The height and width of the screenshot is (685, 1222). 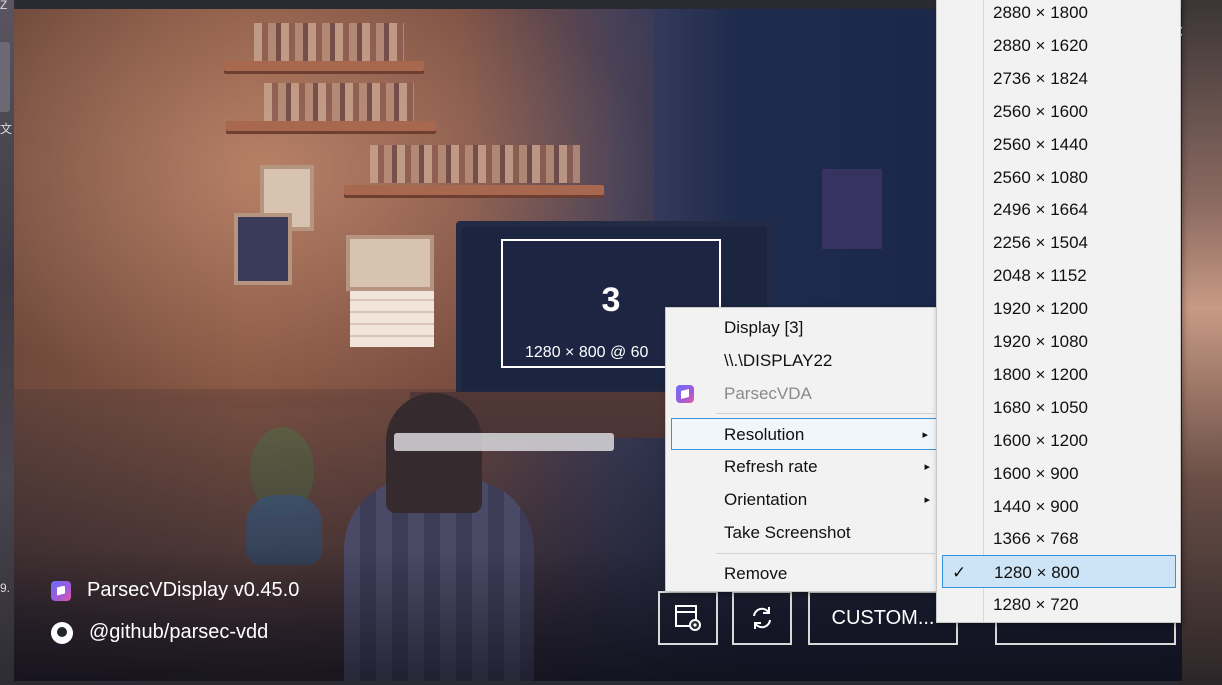 I want to click on resolution-option-label: 2560 × 1080, so click(x=1041, y=177).